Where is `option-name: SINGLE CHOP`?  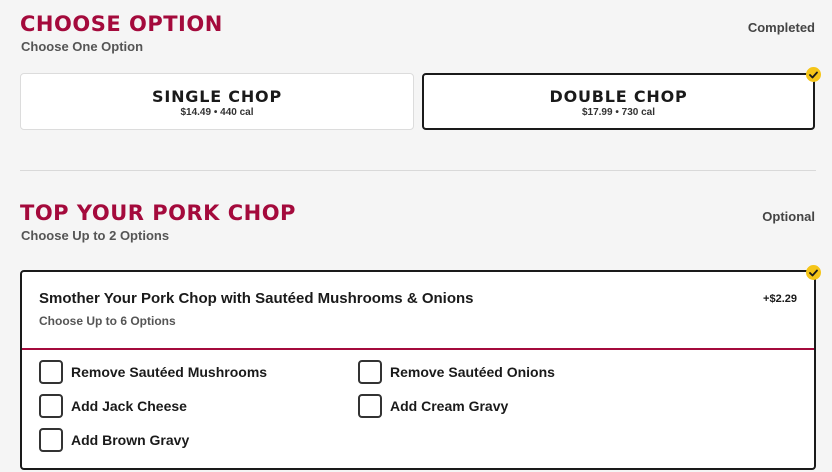
option-name: SINGLE CHOP is located at coordinates (217, 96).